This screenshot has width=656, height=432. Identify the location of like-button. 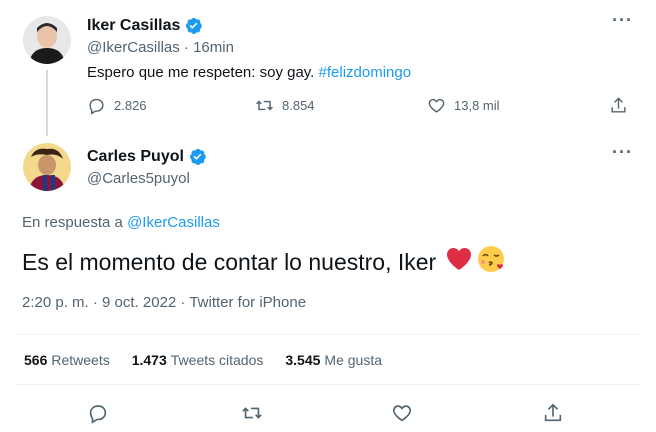
(402, 413).